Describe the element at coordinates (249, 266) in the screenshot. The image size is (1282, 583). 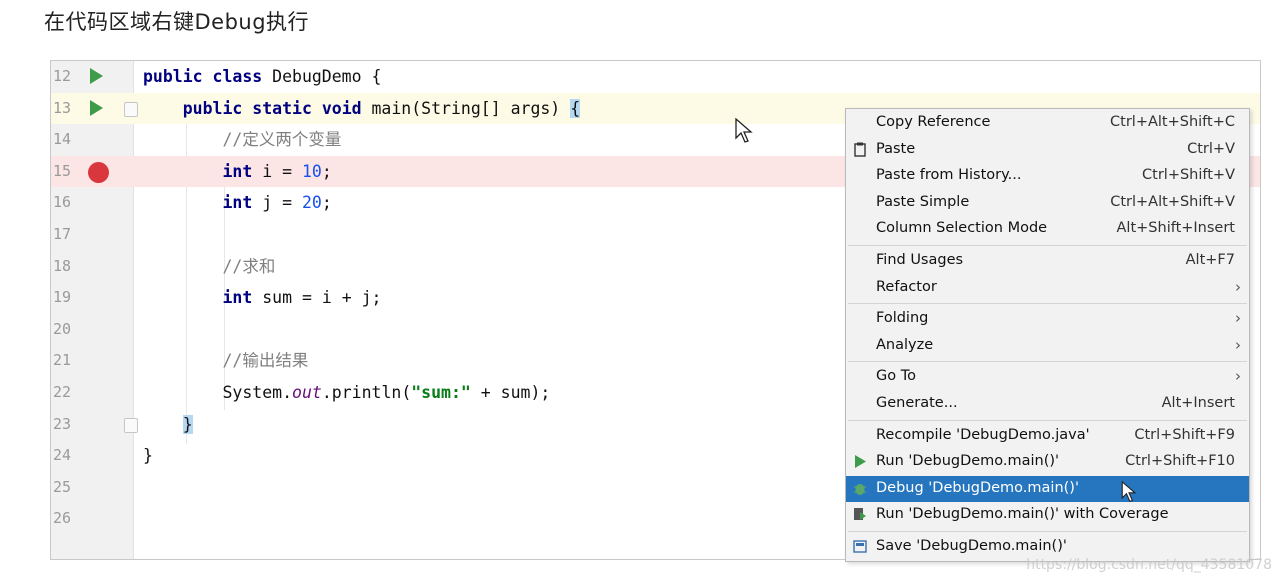
I see `code-token: //求和` at that location.